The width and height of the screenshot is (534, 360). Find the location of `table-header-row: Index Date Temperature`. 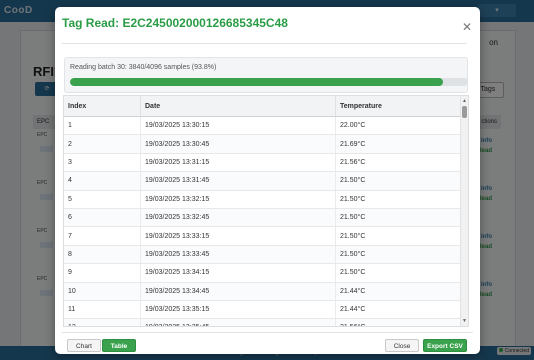

table-header-row: Index Date Temperature is located at coordinates (266, 106).